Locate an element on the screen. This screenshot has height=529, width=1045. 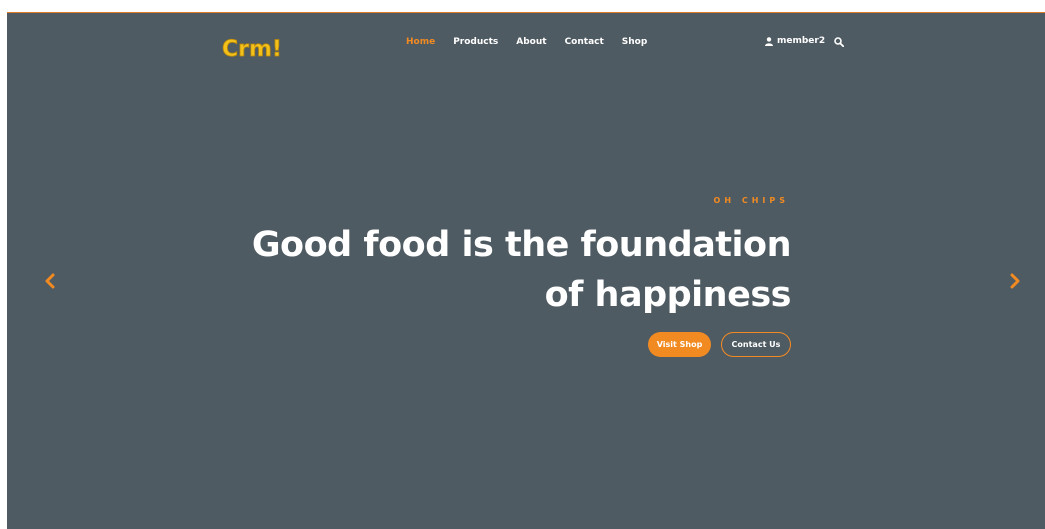
hero-buttons: Visit Shop Contact Us is located at coordinates (719, 344).